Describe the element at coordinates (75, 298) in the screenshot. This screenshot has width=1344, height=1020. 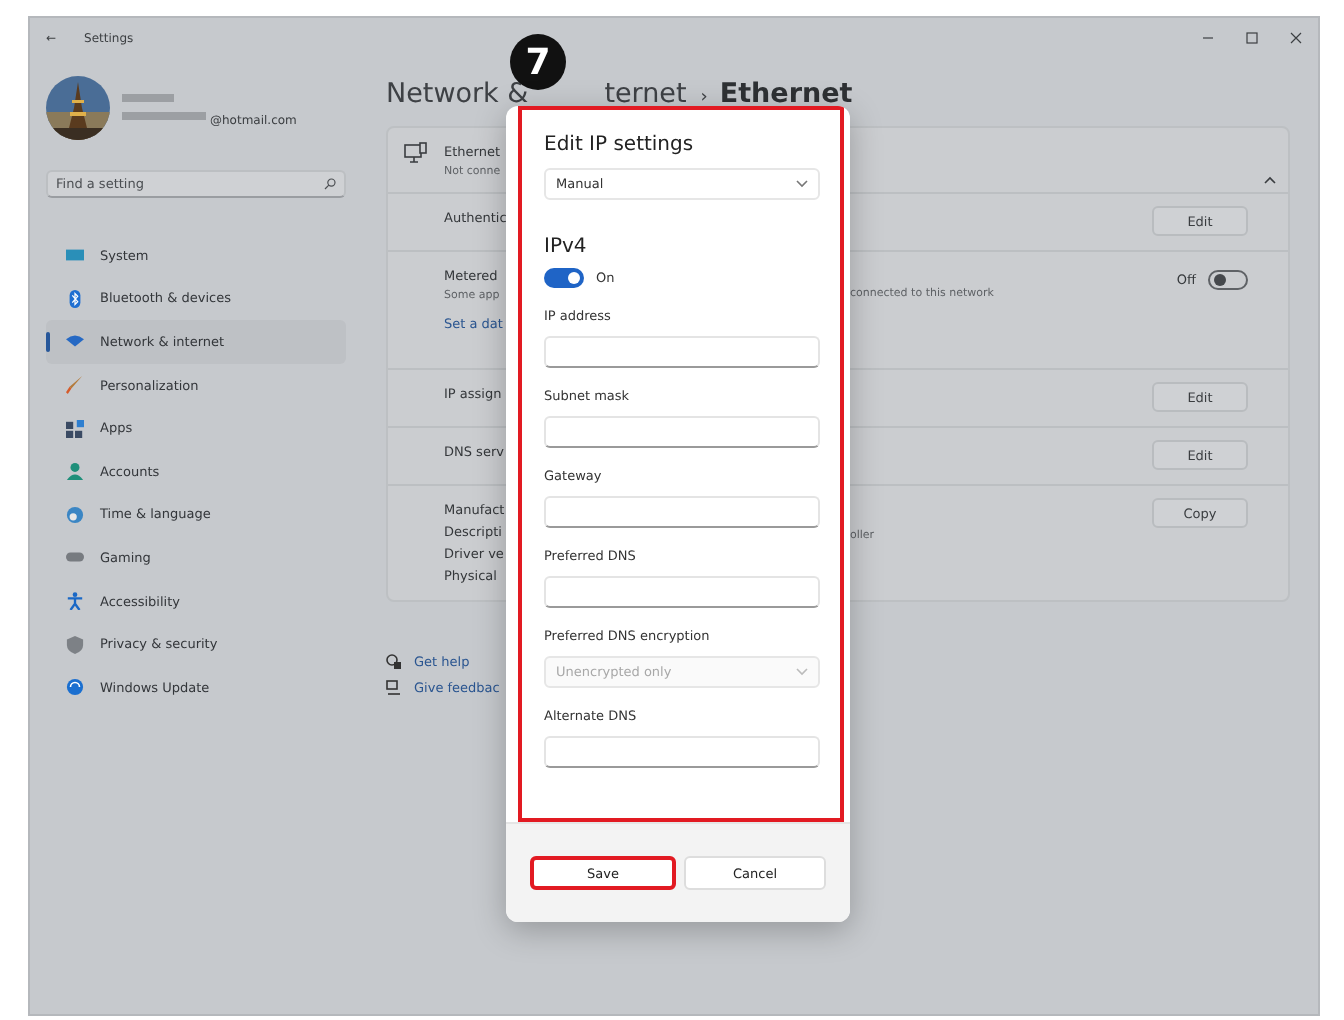
I see `bluetooth-icon` at that location.